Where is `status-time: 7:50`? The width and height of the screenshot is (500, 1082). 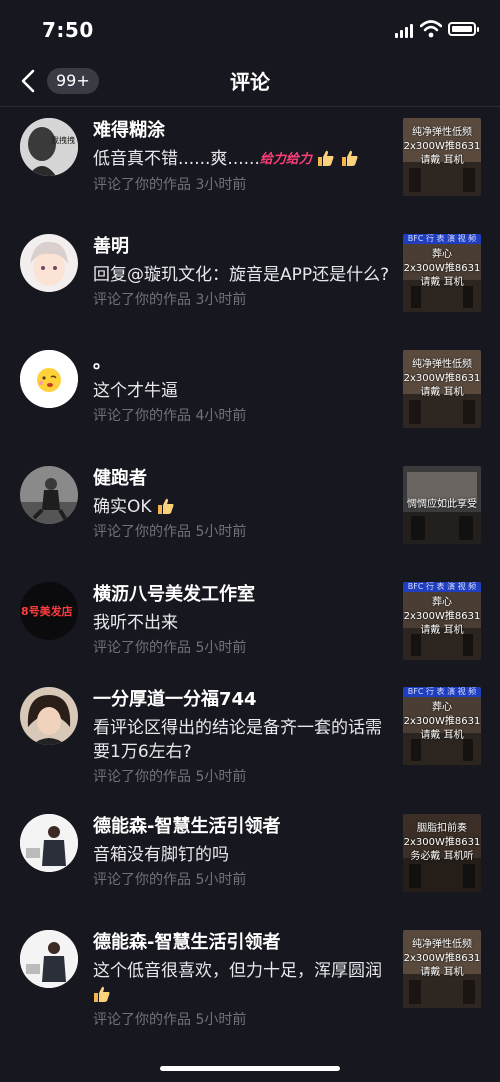 status-time: 7:50 is located at coordinates (68, 30).